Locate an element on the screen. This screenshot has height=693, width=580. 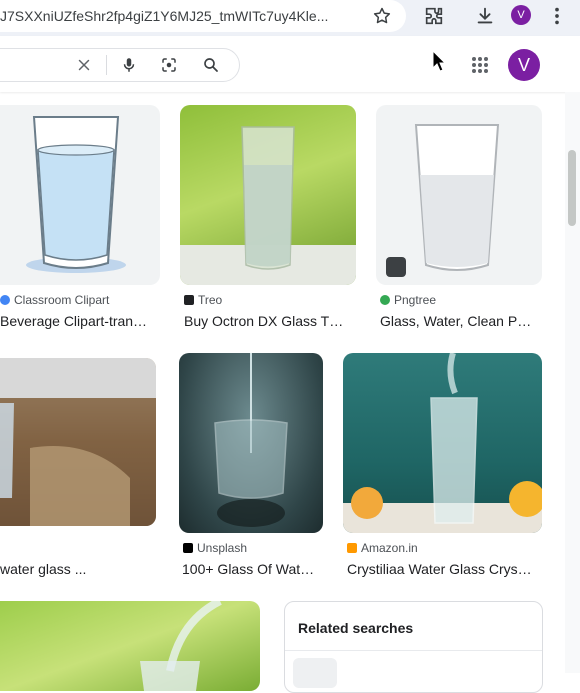
search-input is located at coordinates (120, 65).